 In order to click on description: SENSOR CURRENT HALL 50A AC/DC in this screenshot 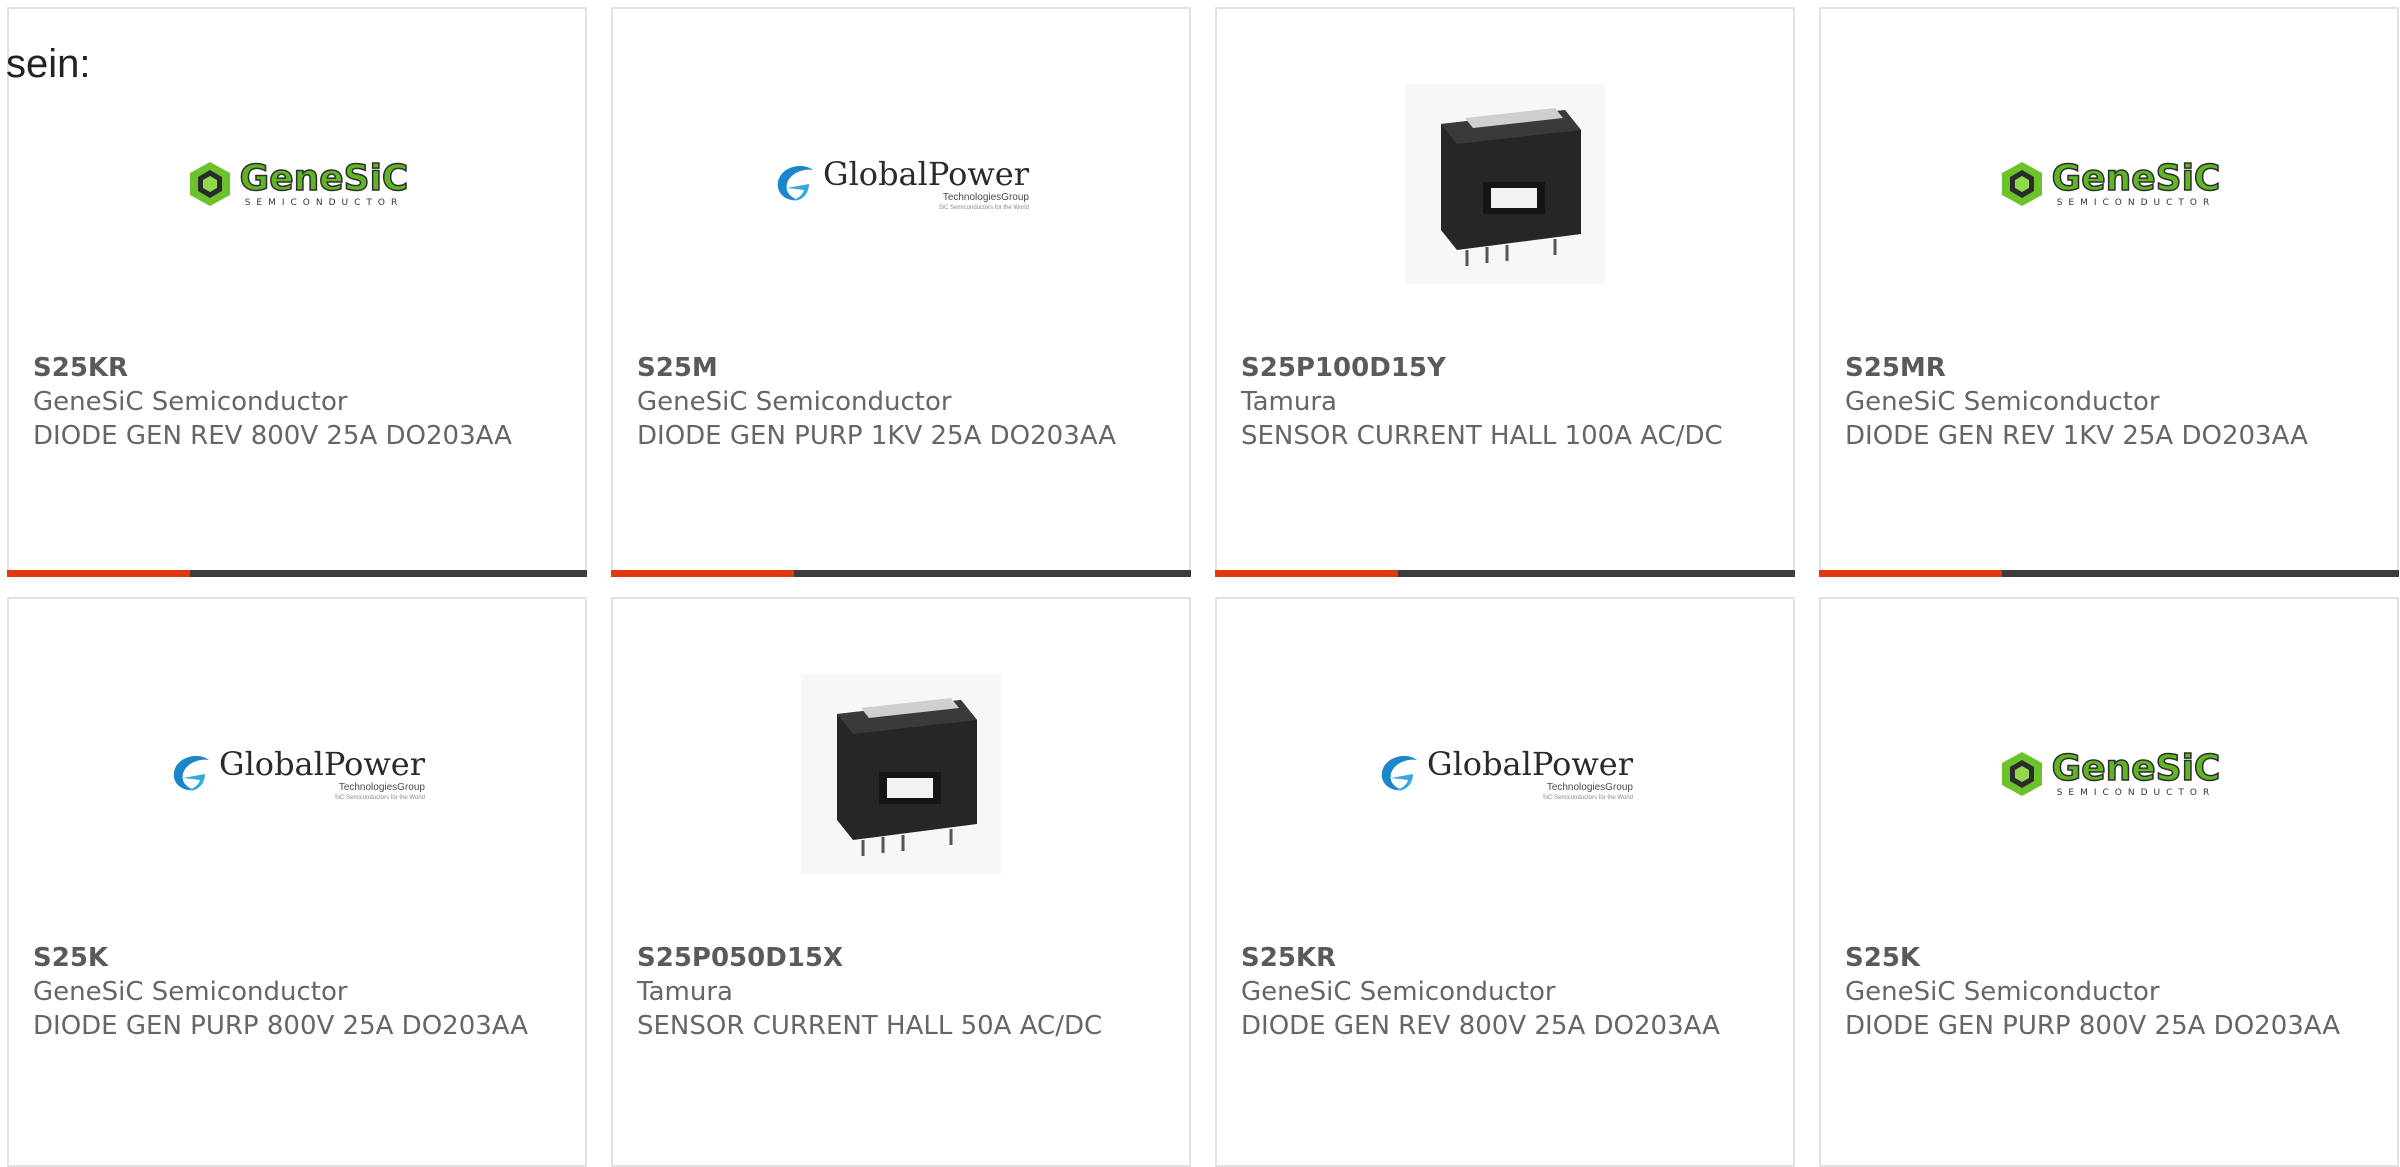, I will do `click(870, 1026)`.